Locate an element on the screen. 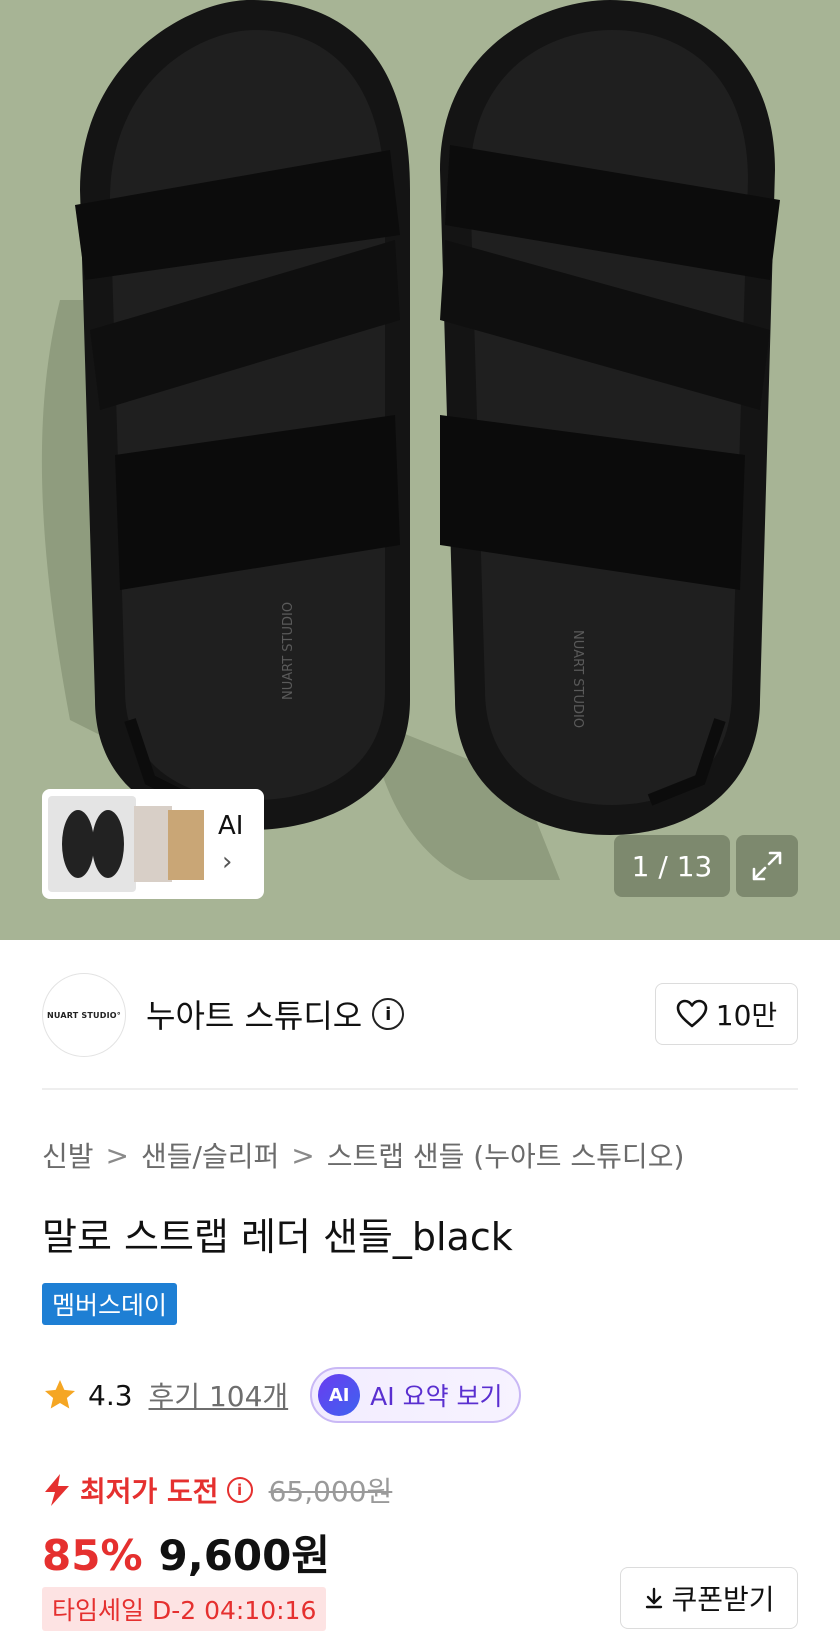 This screenshot has height=1635, width=840. ai-summary-button: AI AI 요약 보기 is located at coordinates (415, 1395).